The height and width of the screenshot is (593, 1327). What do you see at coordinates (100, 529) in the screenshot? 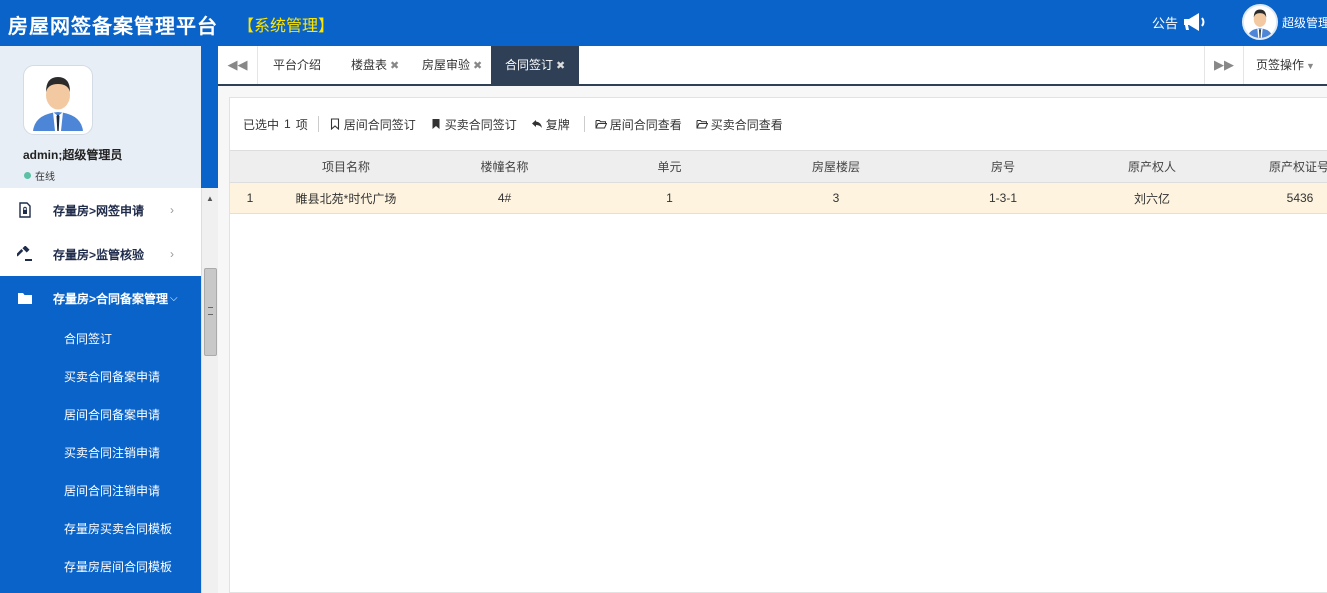
I see `submenu-item: 存量房买卖合同模板` at bounding box center [100, 529].